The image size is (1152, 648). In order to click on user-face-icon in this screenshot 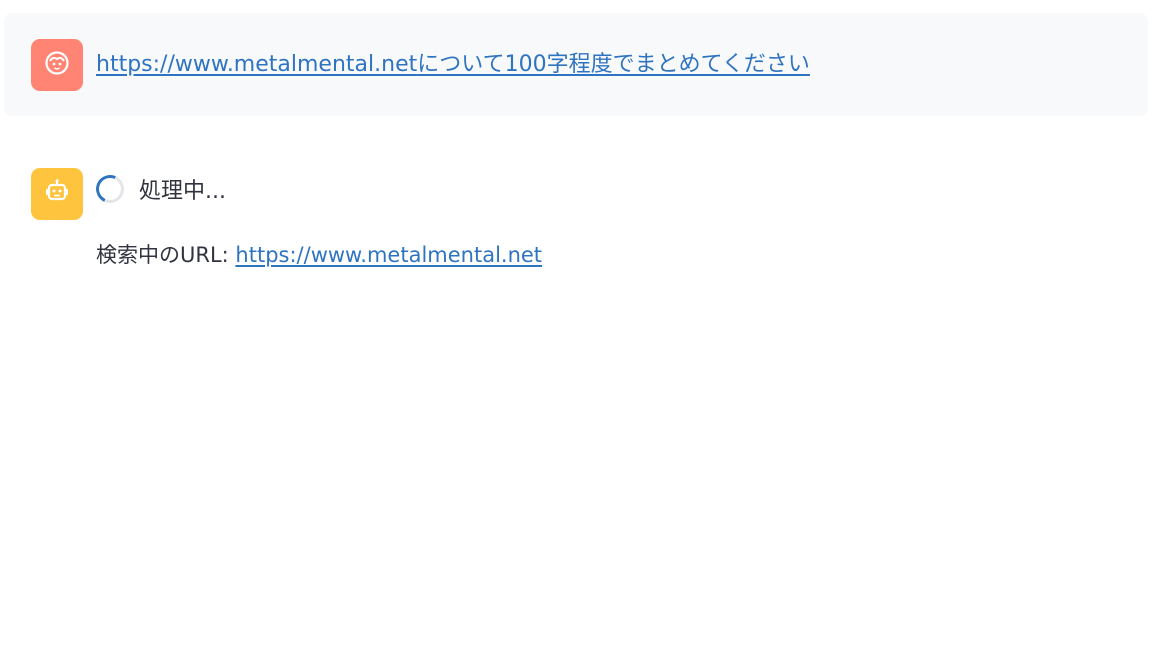, I will do `click(57, 65)`.